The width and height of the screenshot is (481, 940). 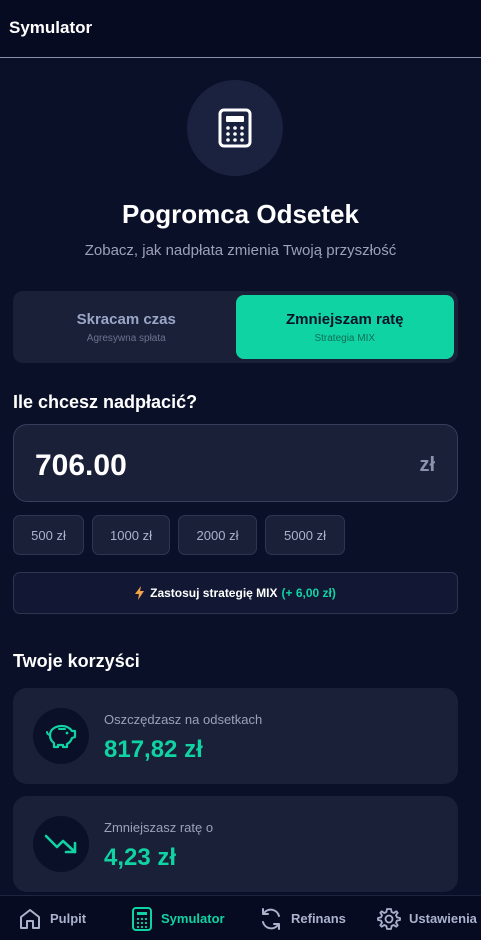 What do you see at coordinates (240, 29) in the screenshot?
I see `top-app-bar: Symulator` at bounding box center [240, 29].